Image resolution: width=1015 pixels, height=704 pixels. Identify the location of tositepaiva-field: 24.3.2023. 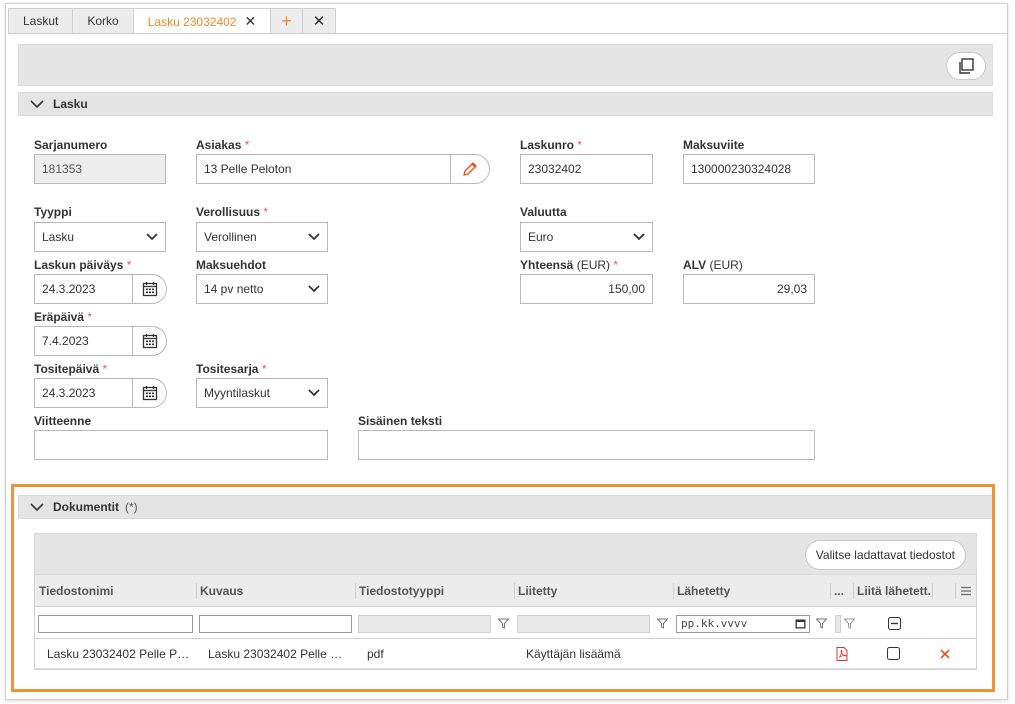
(83, 393).